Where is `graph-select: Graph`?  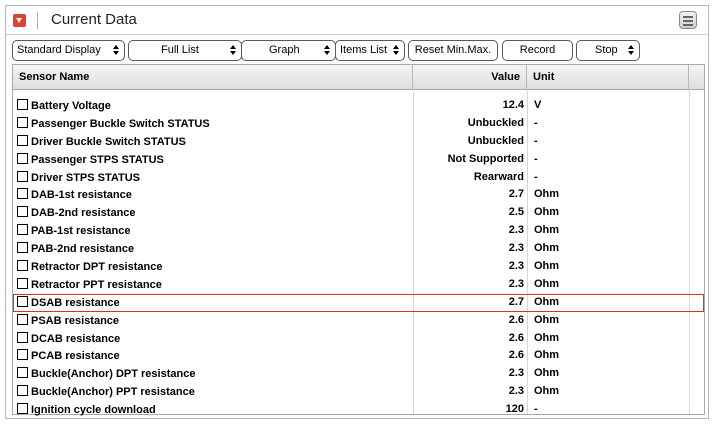 graph-select: Graph is located at coordinates (288, 50).